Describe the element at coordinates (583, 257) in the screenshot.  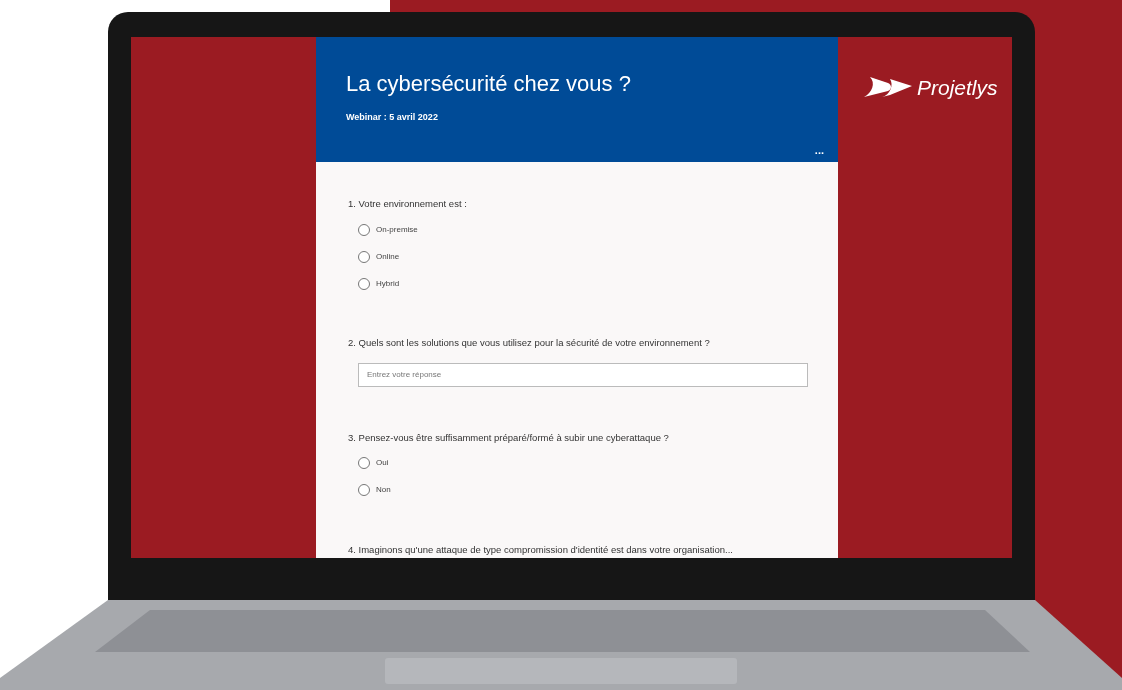
I see `radio-option: Online` at that location.